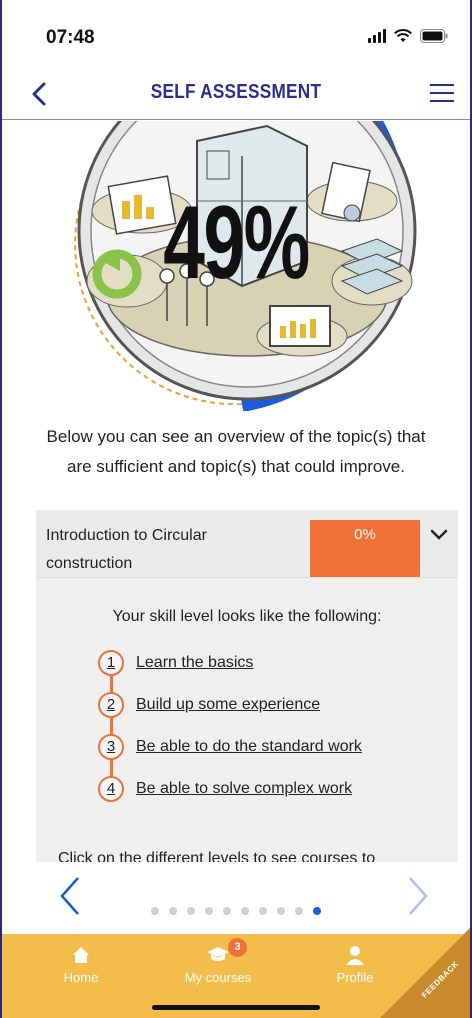  Describe the element at coordinates (439, 537) in the screenshot. I see `chevron-down-icon` at that location.